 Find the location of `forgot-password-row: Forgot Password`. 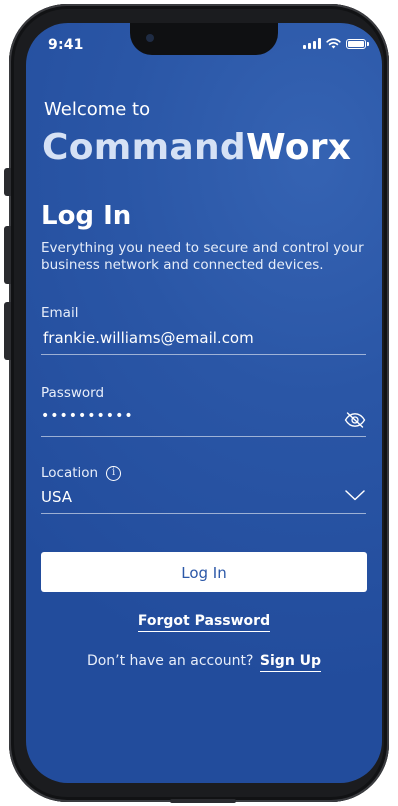

forgot-password-row: Forgot Password is located at coordinates (204, 622).